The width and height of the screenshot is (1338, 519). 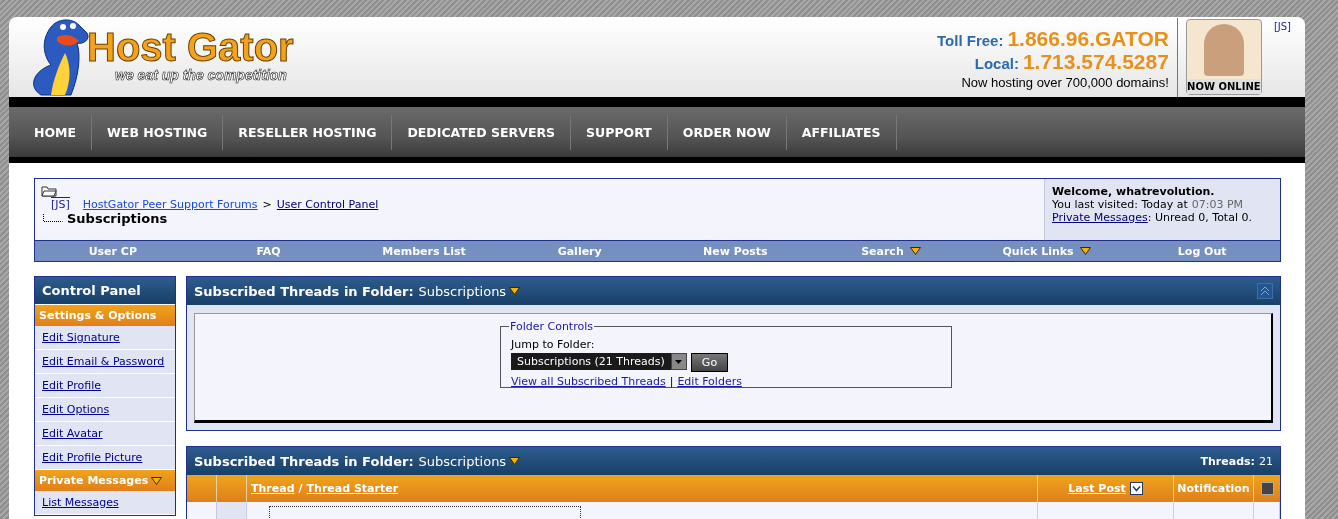 What do you see at coordinates (727, 132) in the screenshot?
I see `nav-link: ORDER NOW` at bounding box center [727, 132].